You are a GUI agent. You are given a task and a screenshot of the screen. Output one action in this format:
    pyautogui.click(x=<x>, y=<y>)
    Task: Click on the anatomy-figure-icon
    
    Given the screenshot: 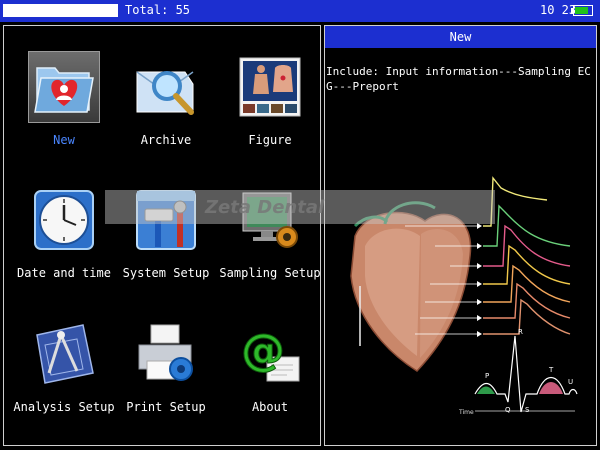 What is the action you would take?
    pyautogui.click(x=270, y=87)
    